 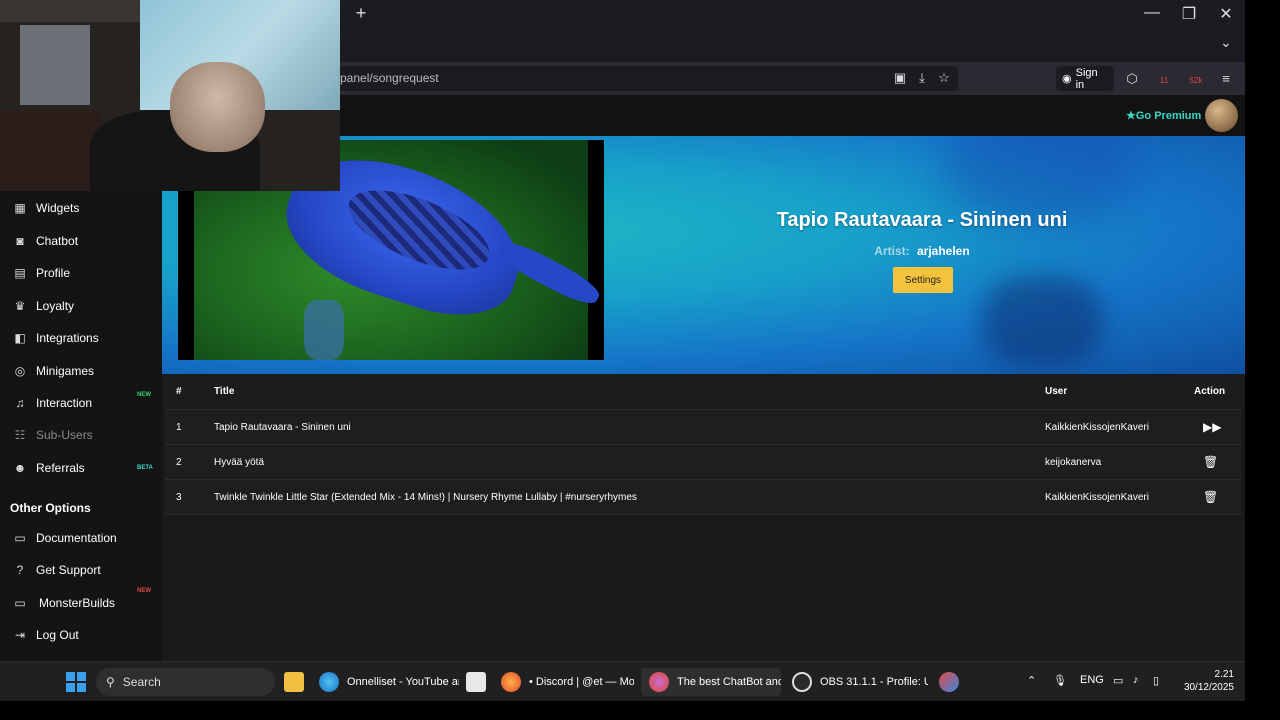 I want to click on obs-icon, so click(x=802, y=682).